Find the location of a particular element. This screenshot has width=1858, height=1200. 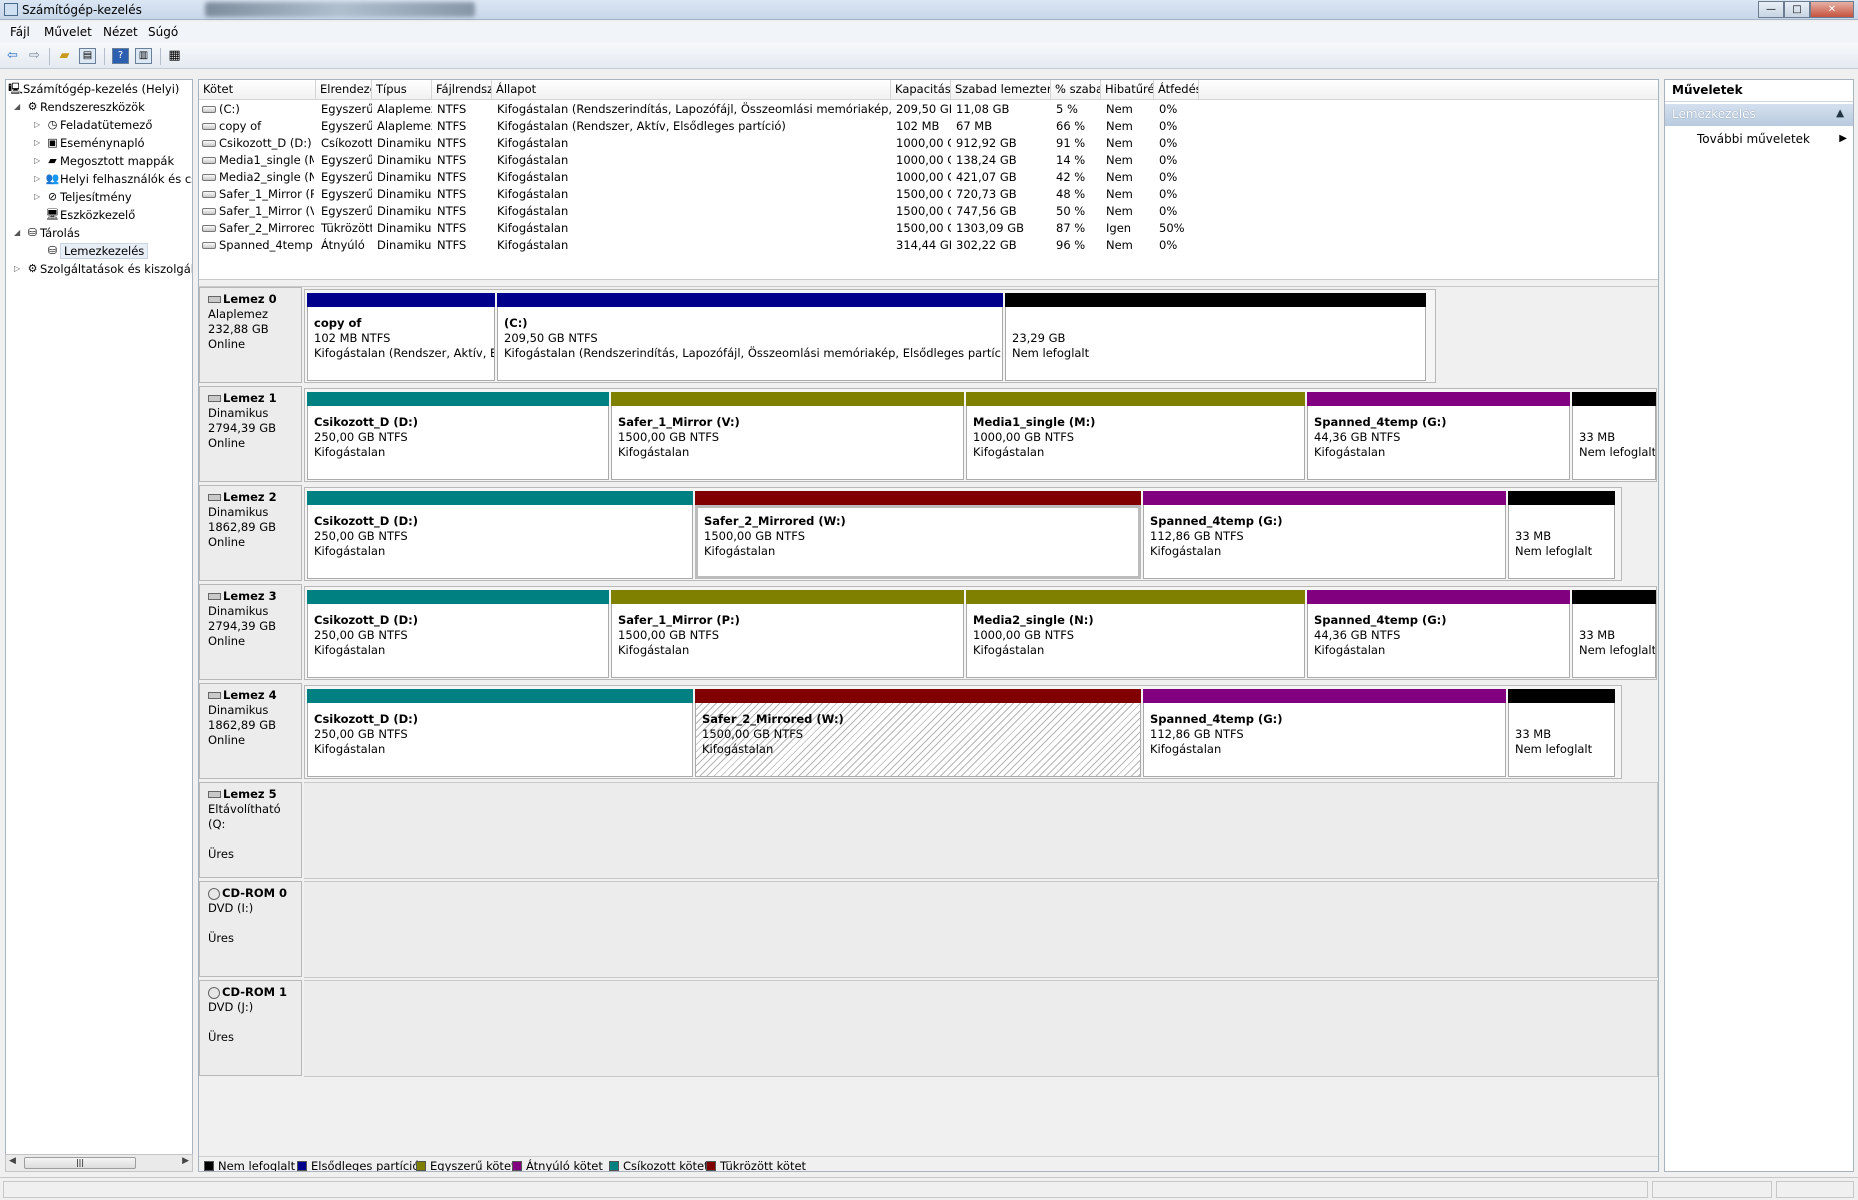

hard-disk-icon is located at coordinates (214, 497).